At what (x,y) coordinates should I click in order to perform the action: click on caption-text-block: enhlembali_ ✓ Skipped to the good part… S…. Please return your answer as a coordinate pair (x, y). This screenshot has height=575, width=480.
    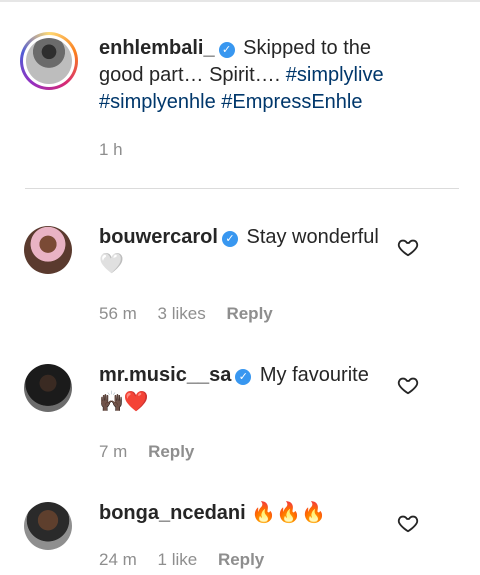
    Looking at the image, I should click on (249, 75).